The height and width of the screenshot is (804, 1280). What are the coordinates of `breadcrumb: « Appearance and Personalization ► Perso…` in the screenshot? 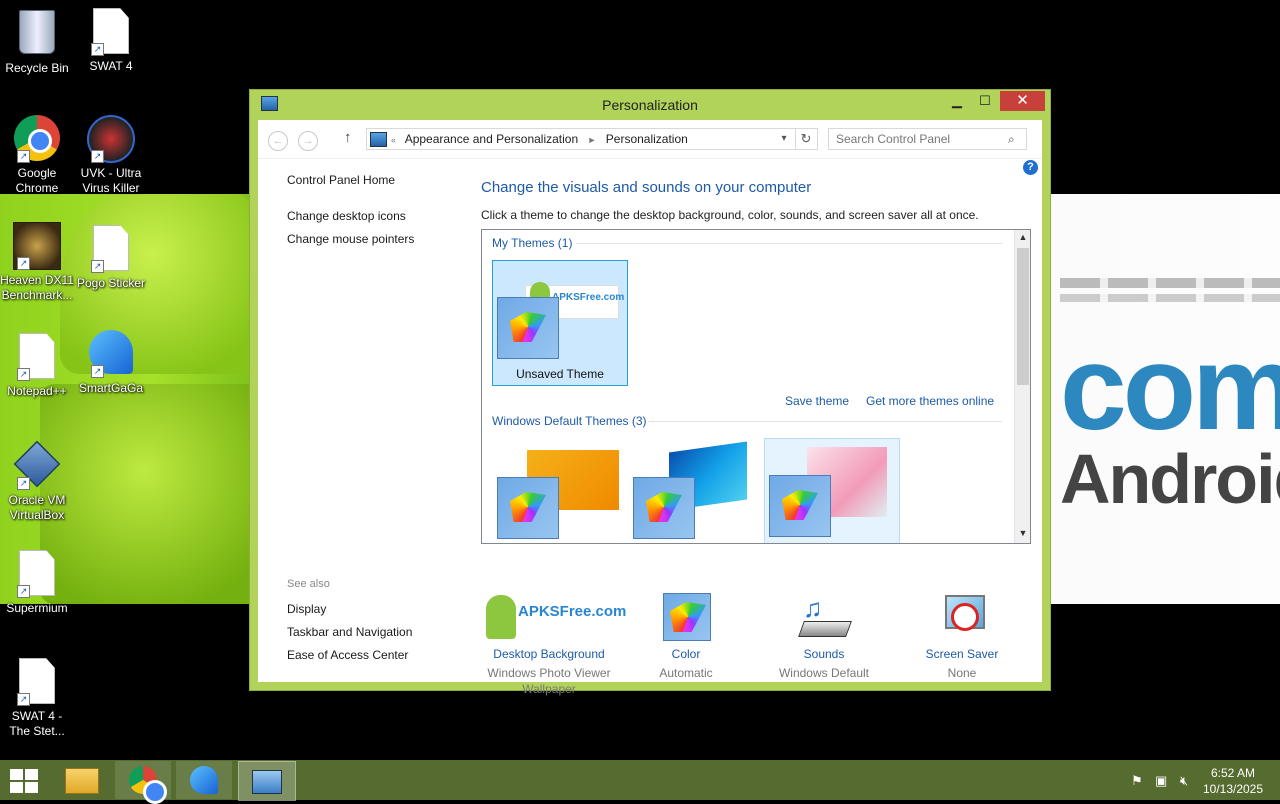 It's located at (542, 139).